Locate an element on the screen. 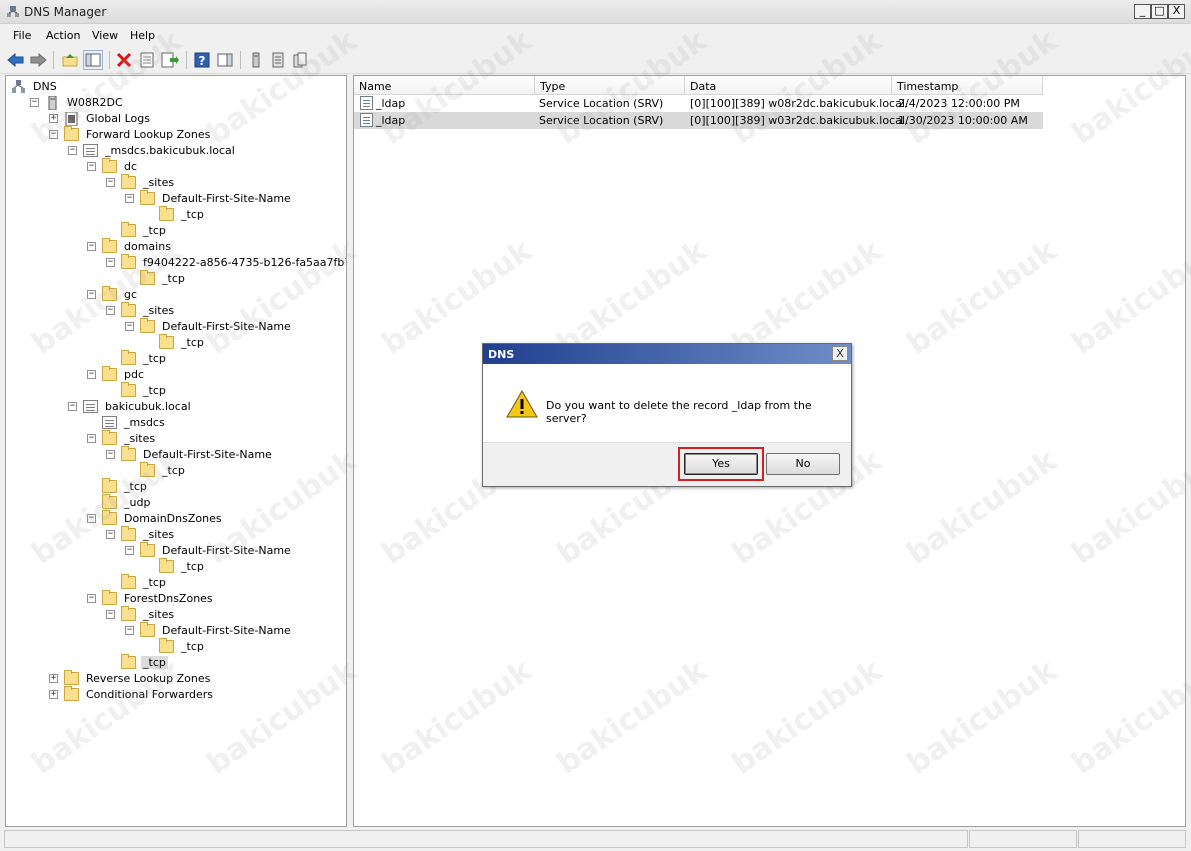  tree-item: + Global Logs is located at coordinates (100, 118).